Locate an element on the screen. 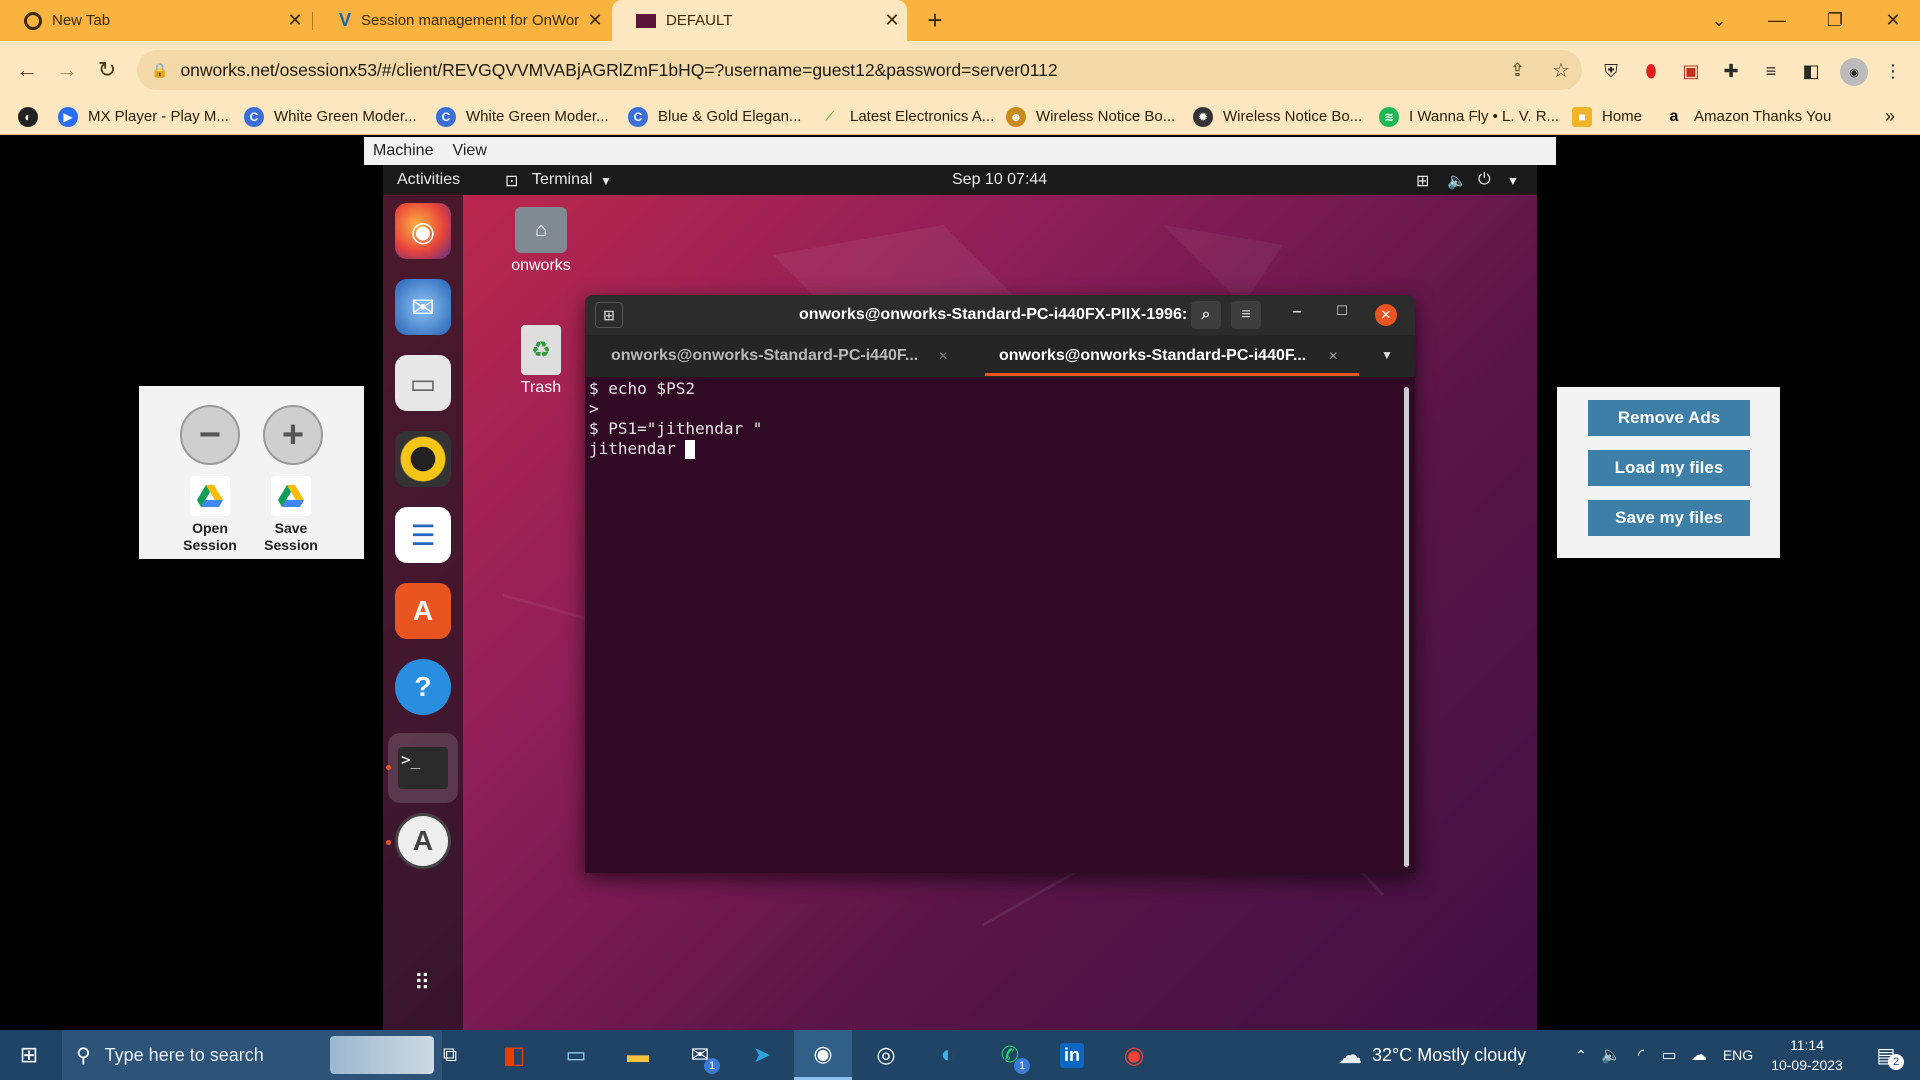  bookmarks-overflow-icon: » is located at coordinates (1890, 116).